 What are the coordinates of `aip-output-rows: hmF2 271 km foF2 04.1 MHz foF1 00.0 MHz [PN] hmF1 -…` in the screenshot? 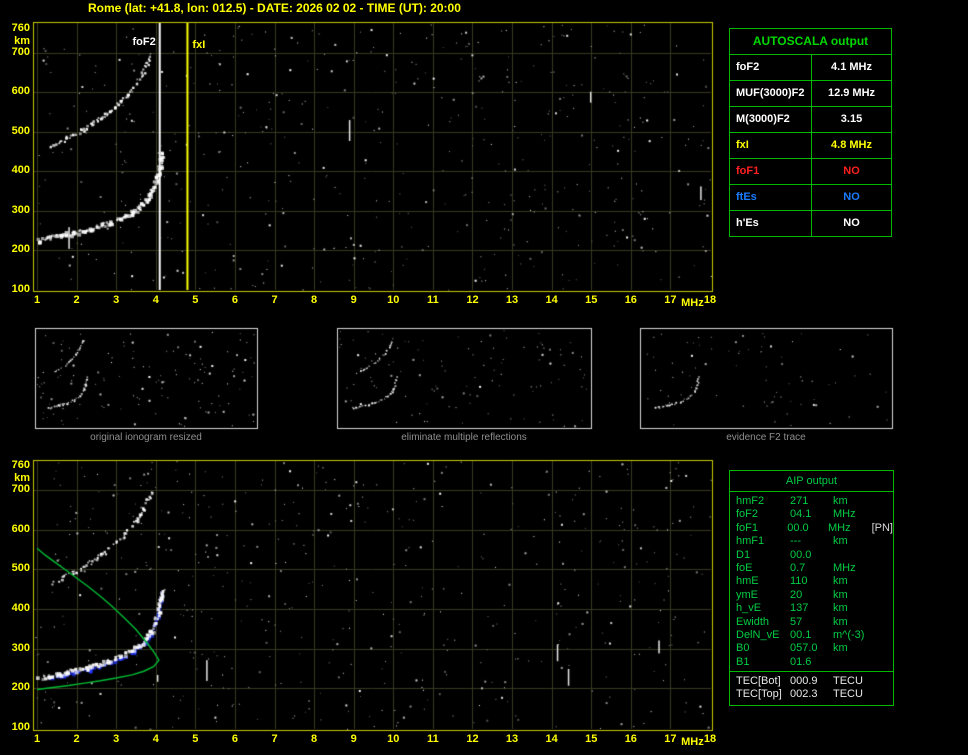 It's located at (811, 581).